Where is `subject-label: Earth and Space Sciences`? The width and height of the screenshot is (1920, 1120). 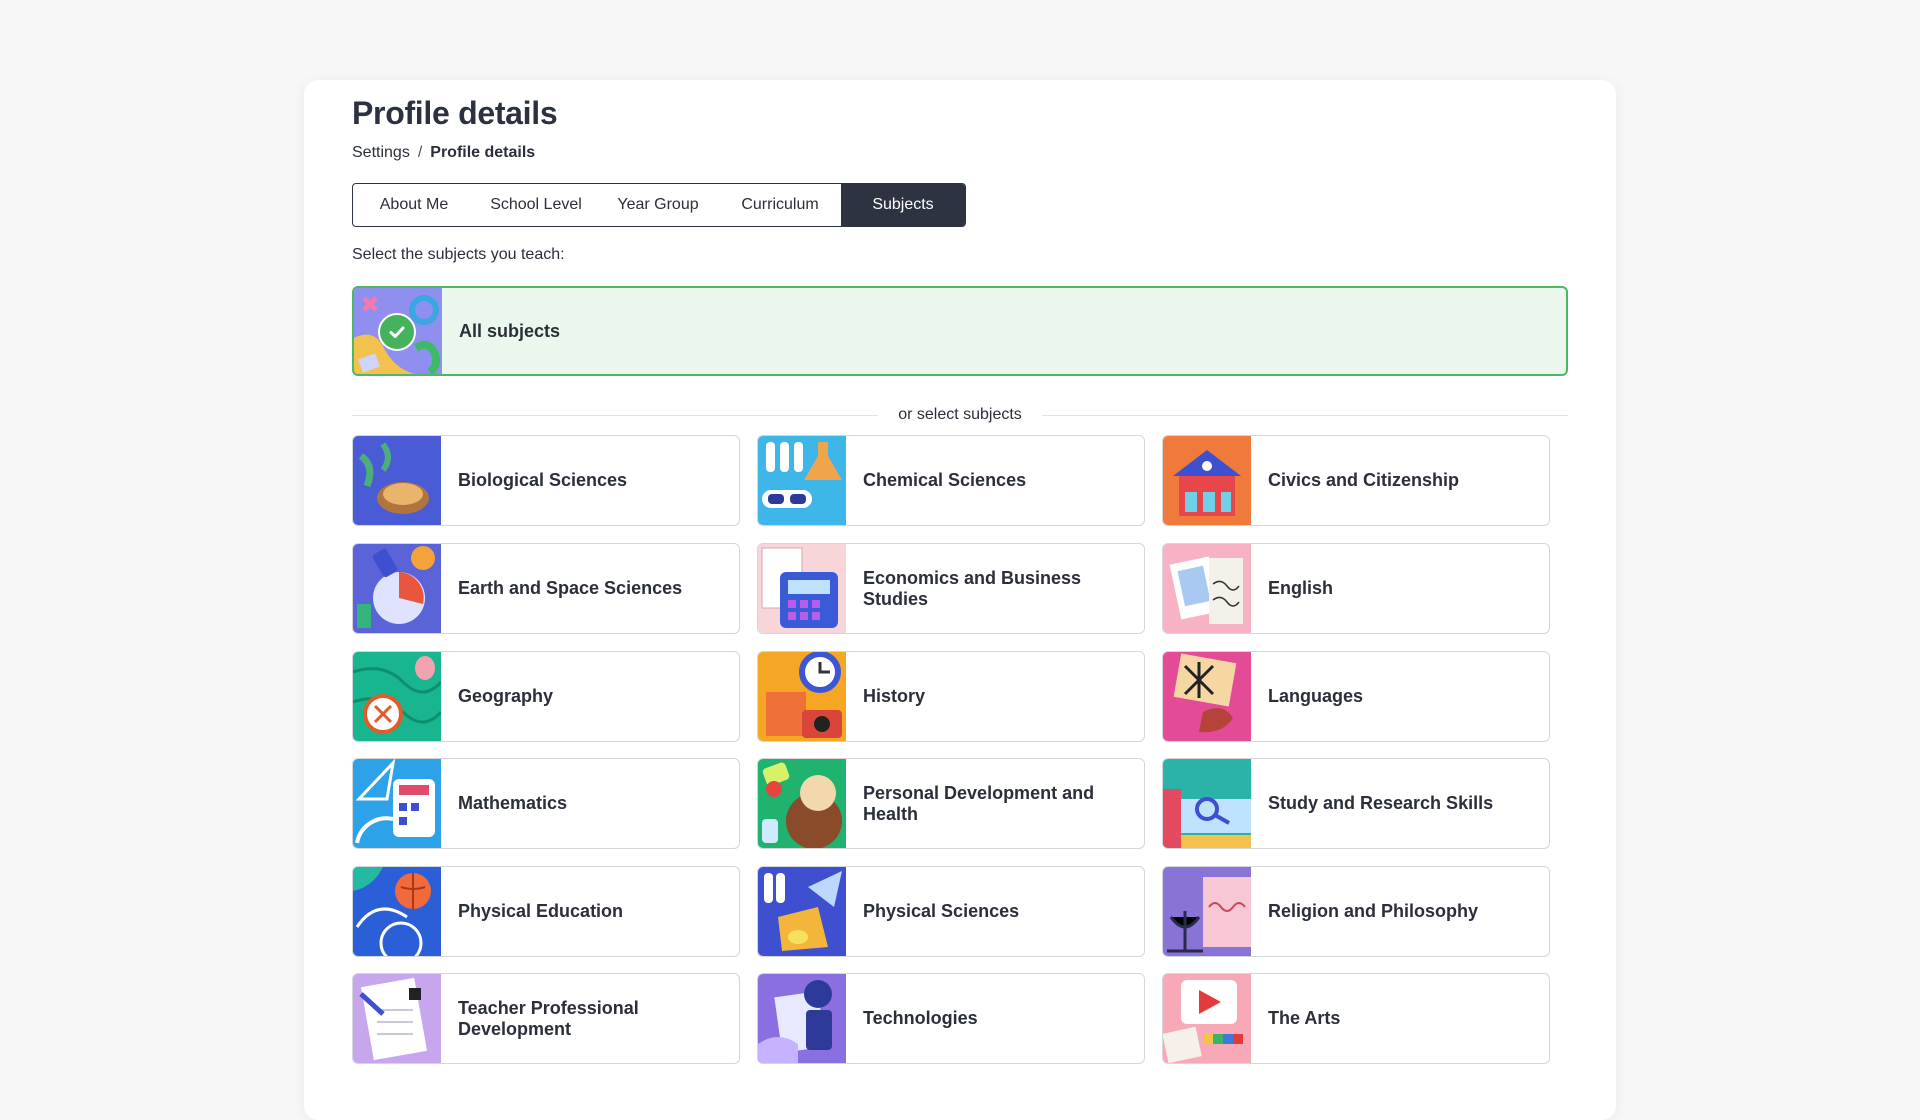 subject-label: Earth and Space Sciences is located at coordinates (570, 588).